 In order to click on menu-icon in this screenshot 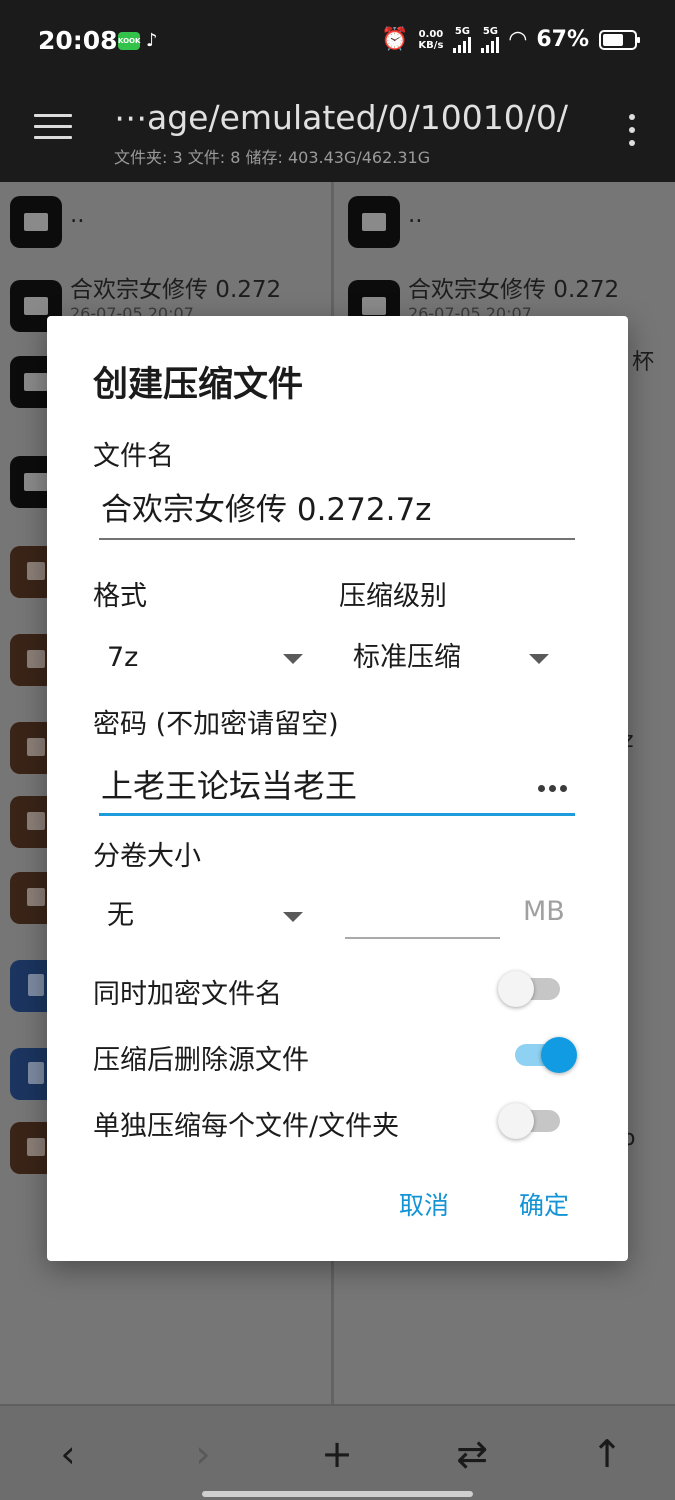, I will do `click(53, 129)`.